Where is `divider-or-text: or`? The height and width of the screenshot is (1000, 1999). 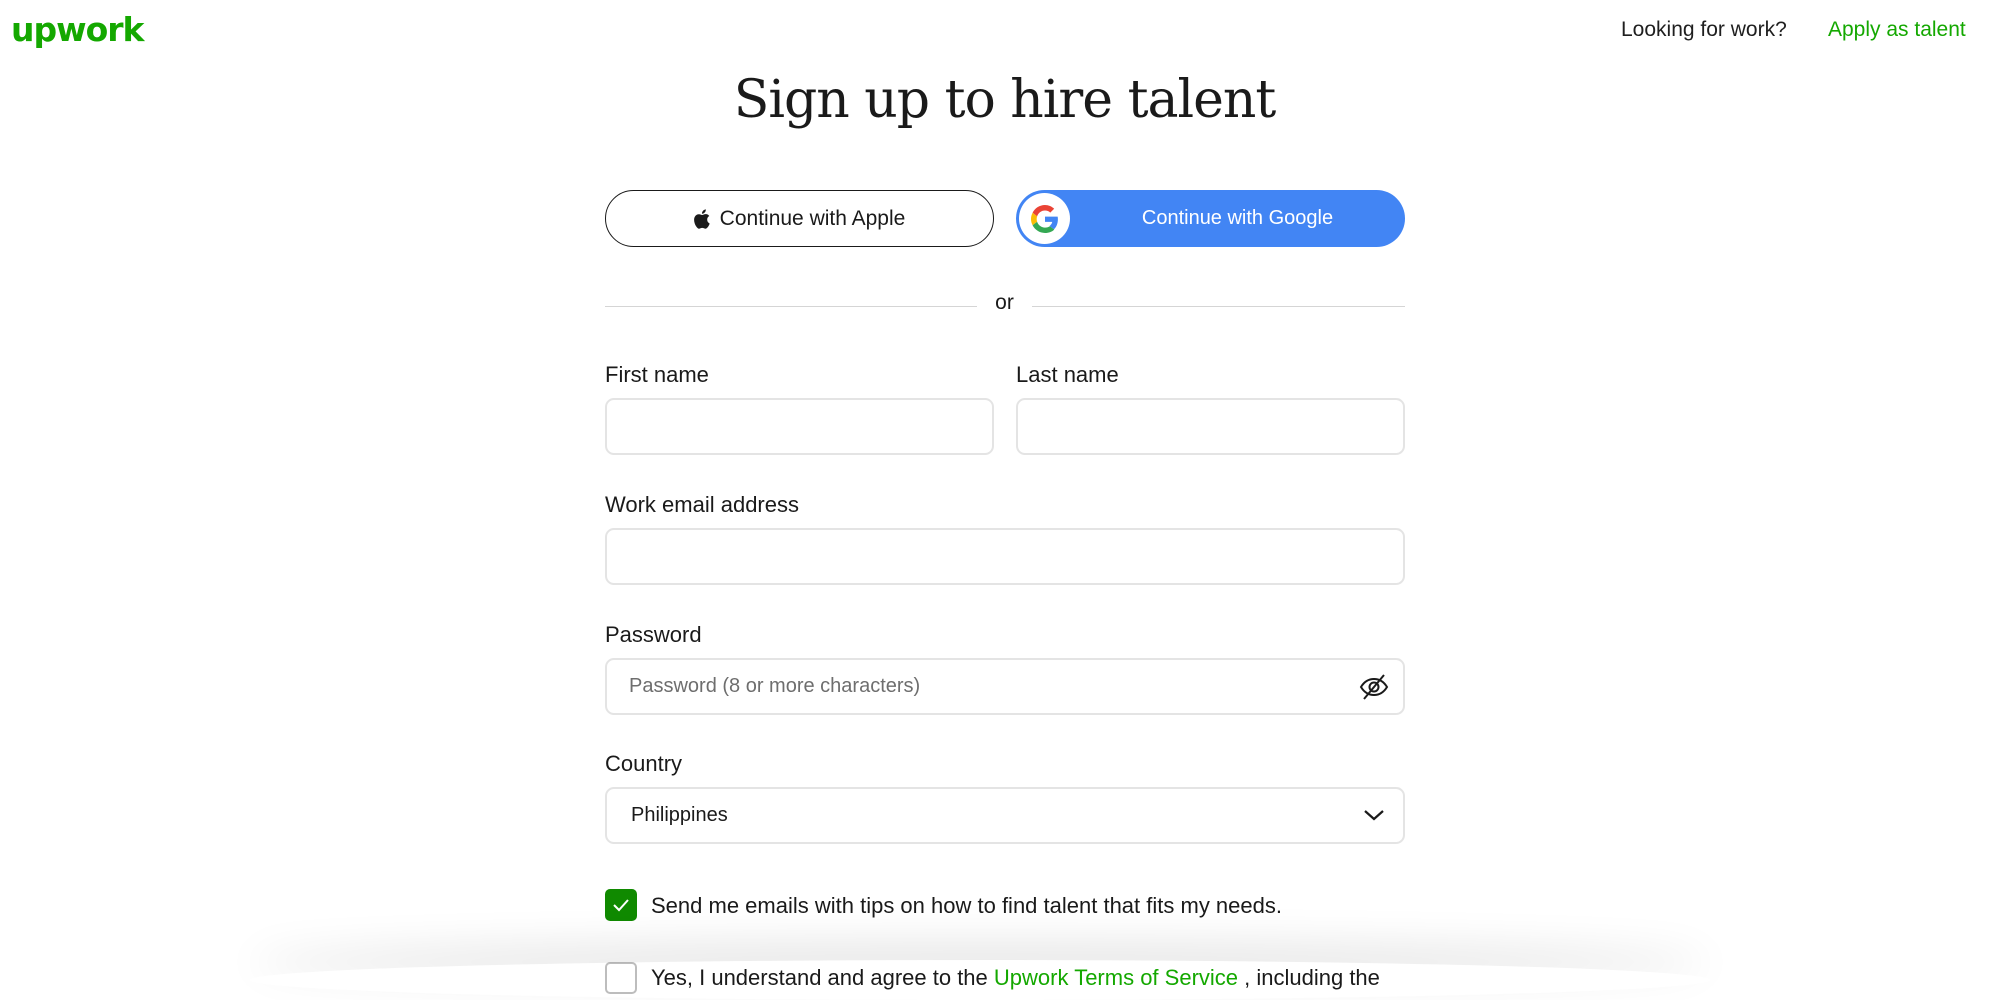 divider-or-text: or is located at coordinates (1004, 302).